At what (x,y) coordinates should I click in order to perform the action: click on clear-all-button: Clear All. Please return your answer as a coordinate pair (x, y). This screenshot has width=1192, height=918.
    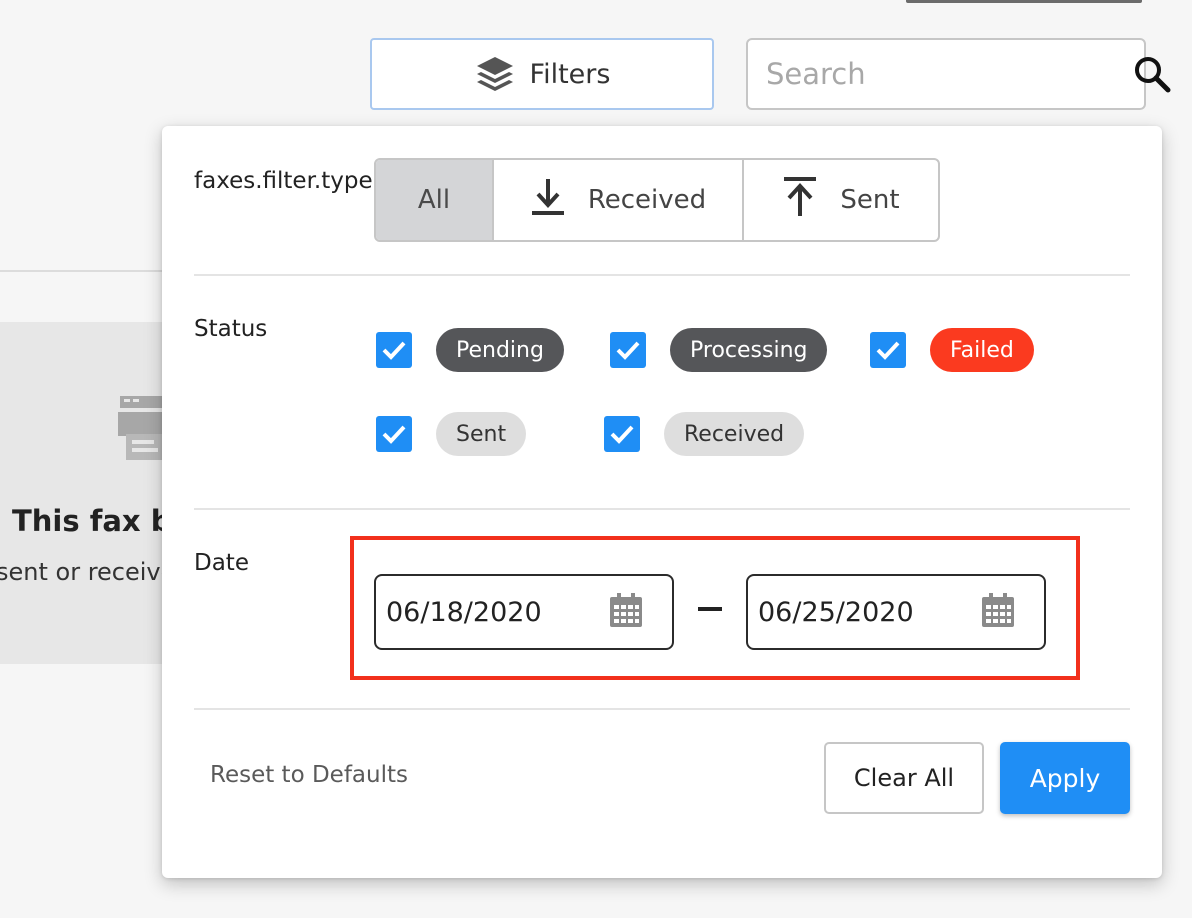
    Looking at the image, I should click on (904, 778).